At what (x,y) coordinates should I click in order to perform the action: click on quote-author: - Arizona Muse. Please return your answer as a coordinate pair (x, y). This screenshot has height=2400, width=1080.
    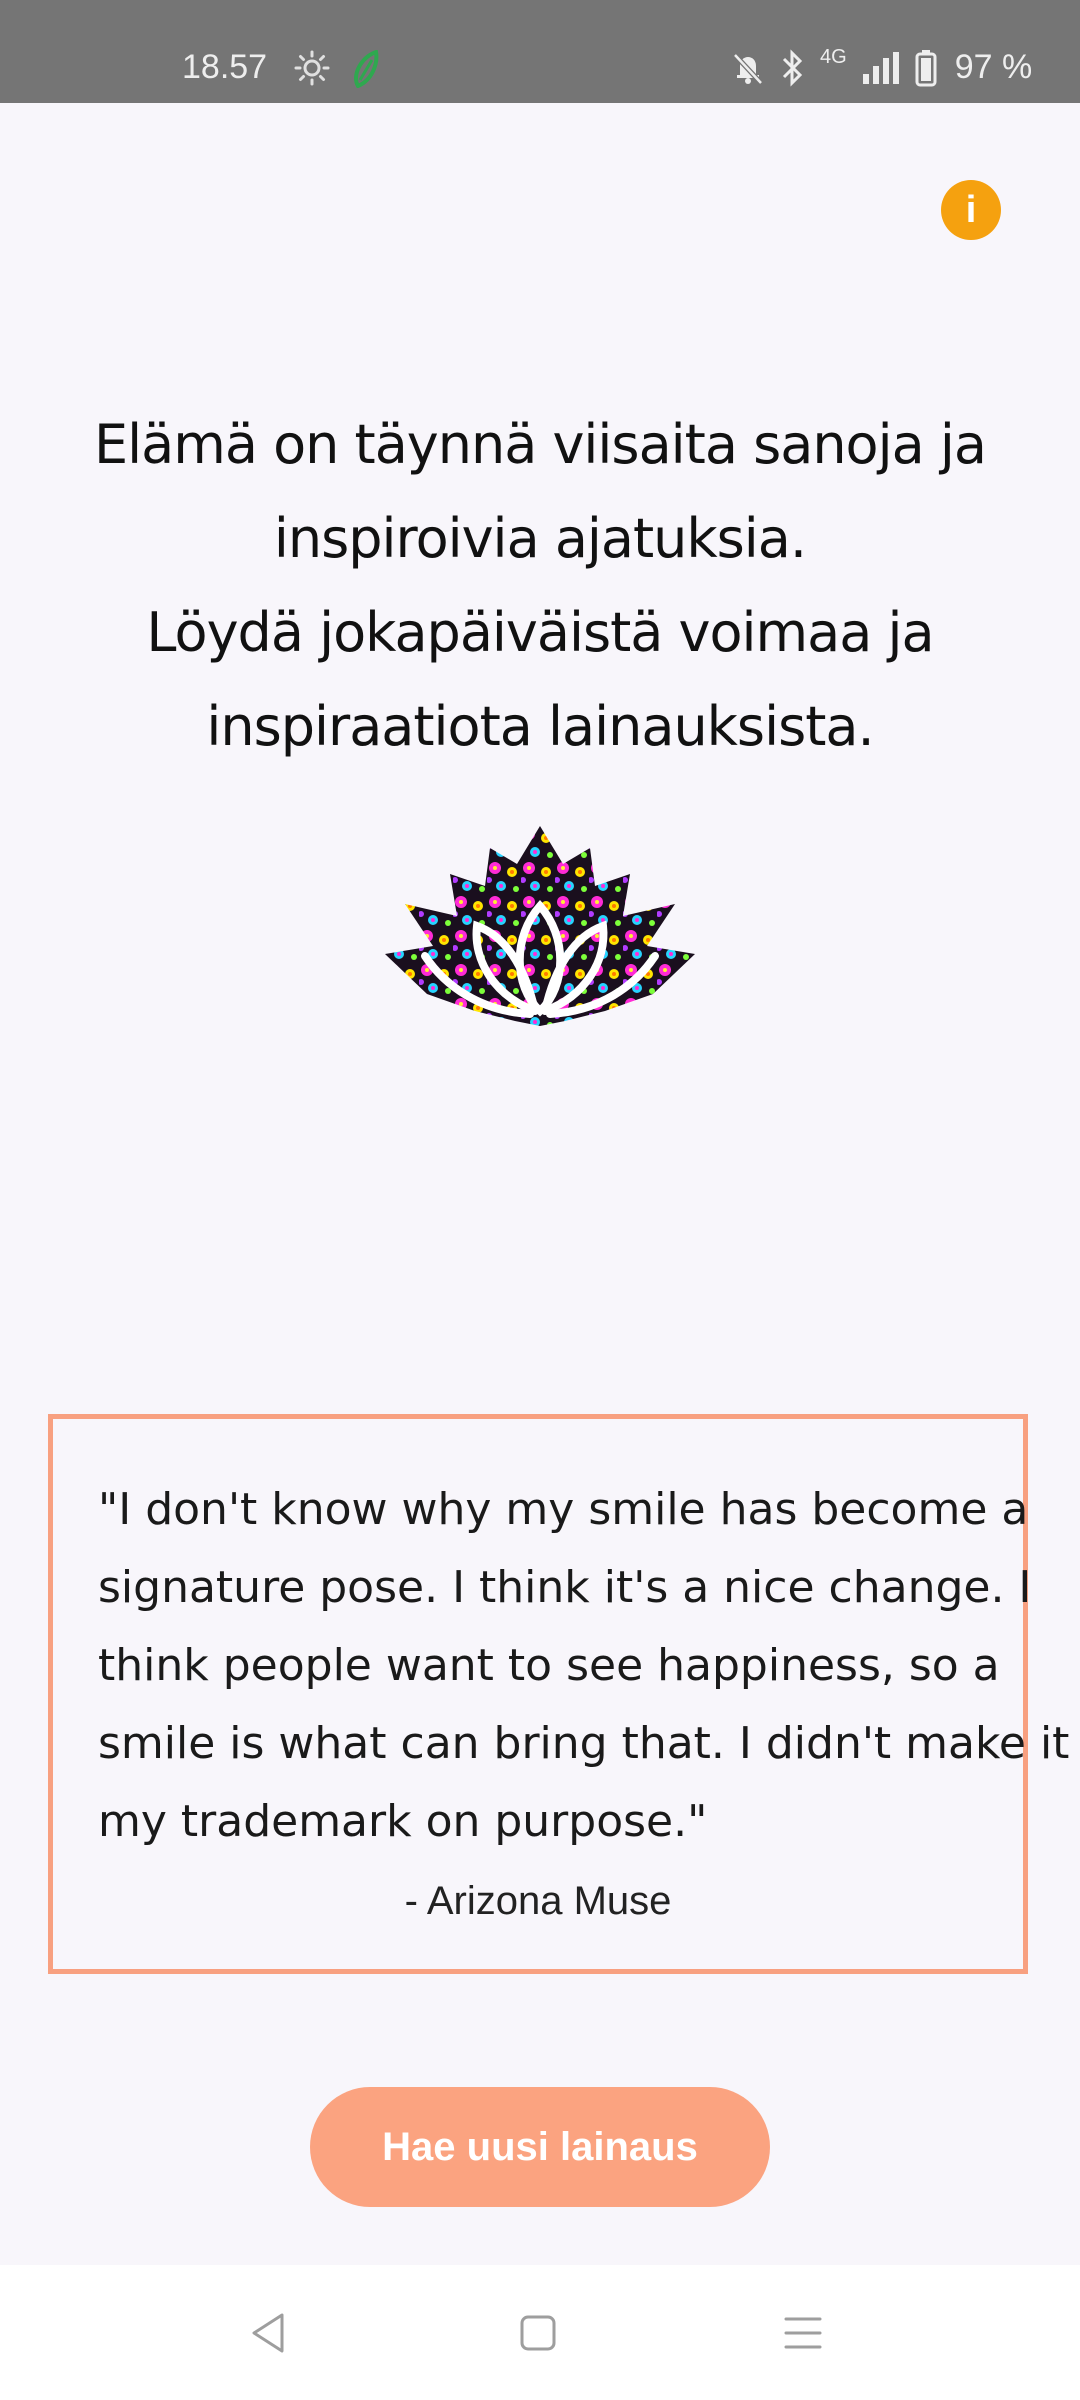
    Looking at the image, I should click on (538, 1901).